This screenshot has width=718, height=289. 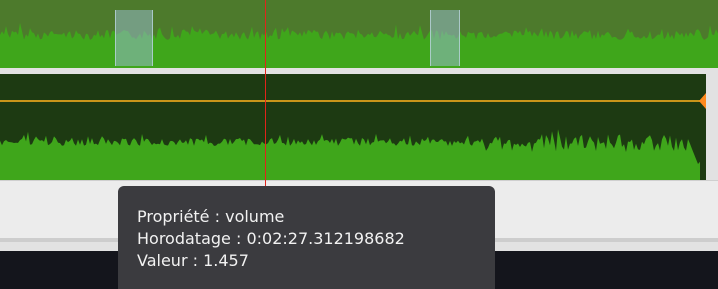 I want to click on timestamp-value: 0:02:27.312198682, so click(x=325, y=238).